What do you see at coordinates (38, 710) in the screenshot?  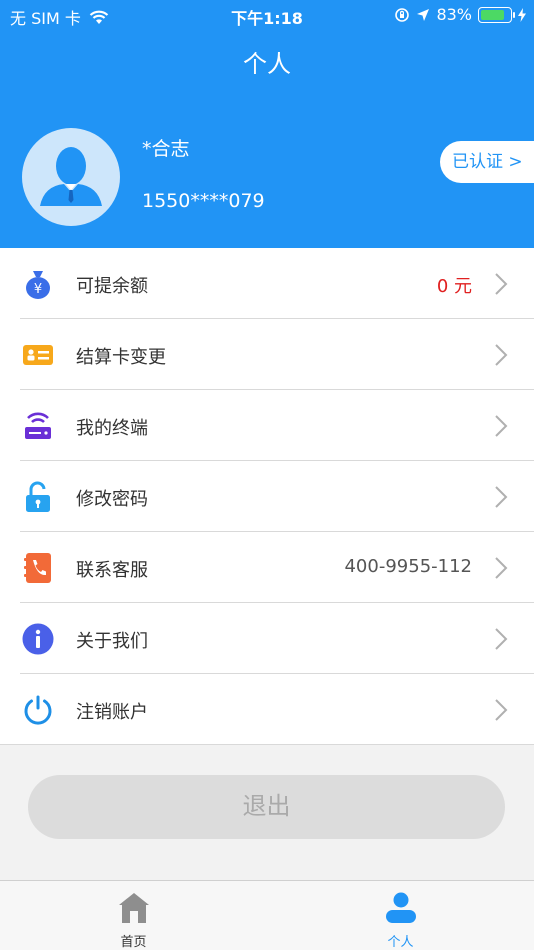 I see `power-icon` at bounding box center [38, 710].